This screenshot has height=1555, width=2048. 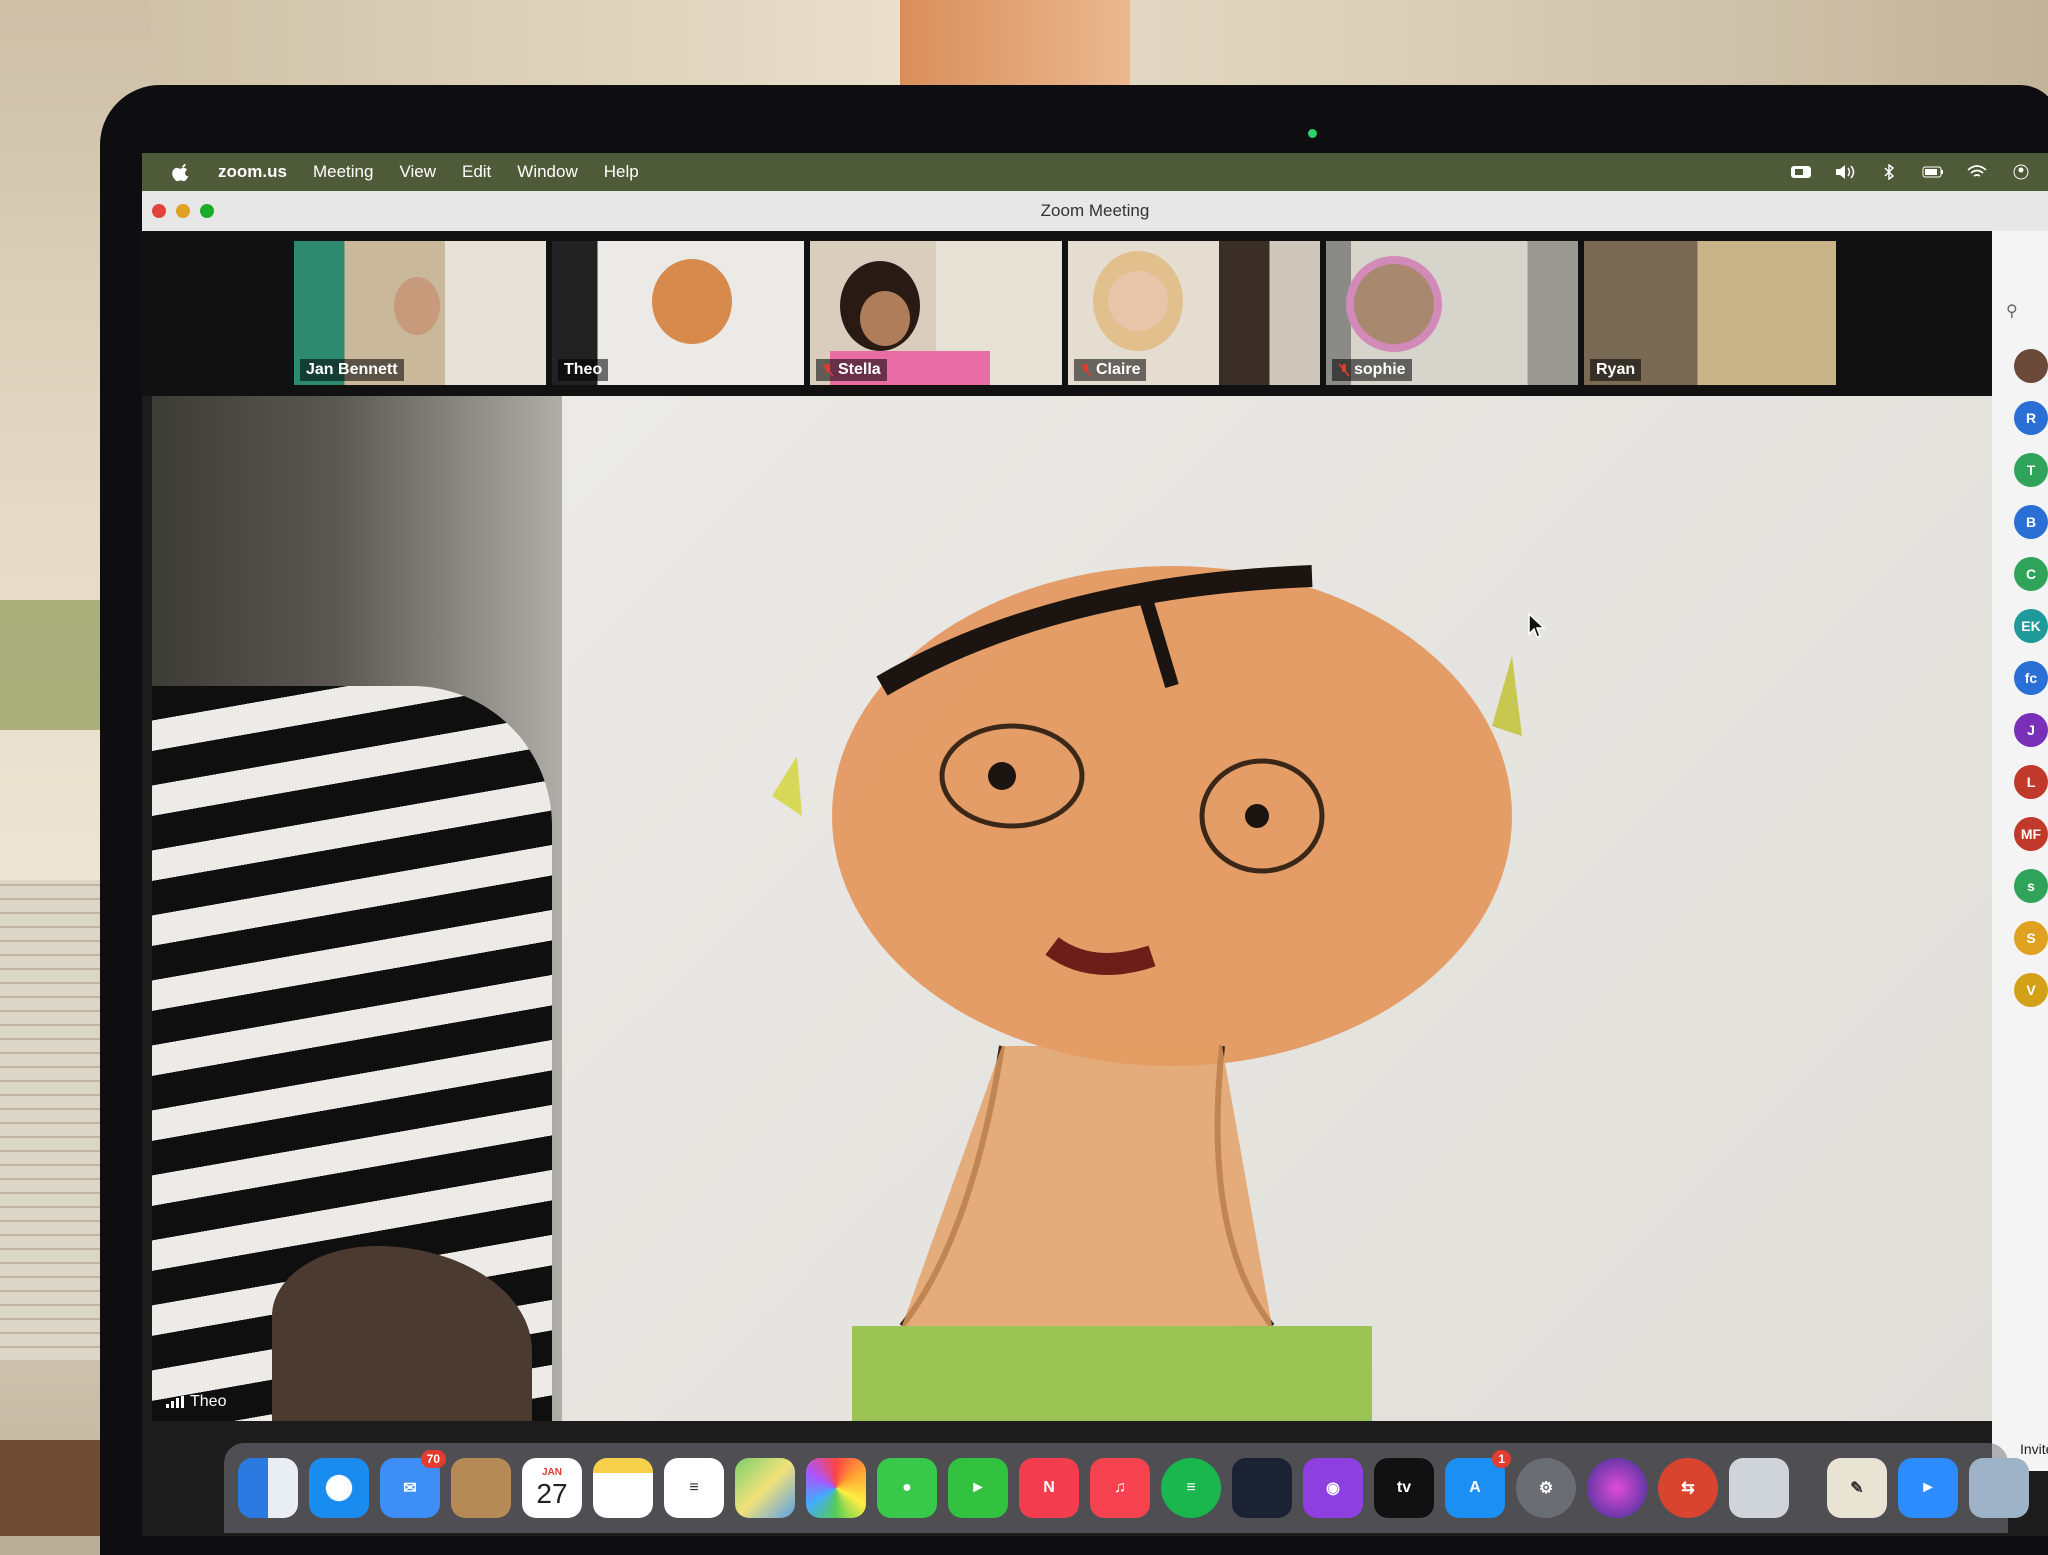 What do you see at coordinates (2031, 418) in the screenshot?
I see `participant-avatar: R` at bounding box center [2031, 418].